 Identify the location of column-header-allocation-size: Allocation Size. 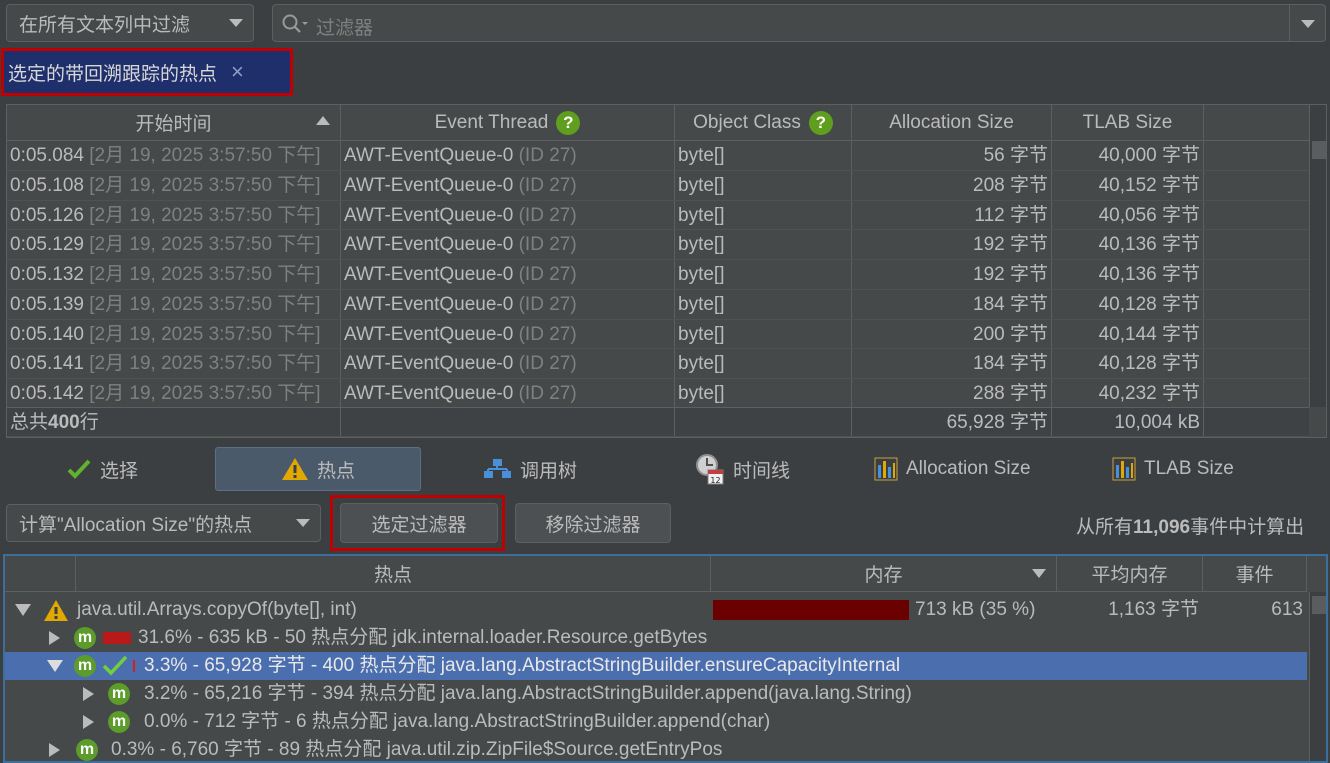
(952, 123).